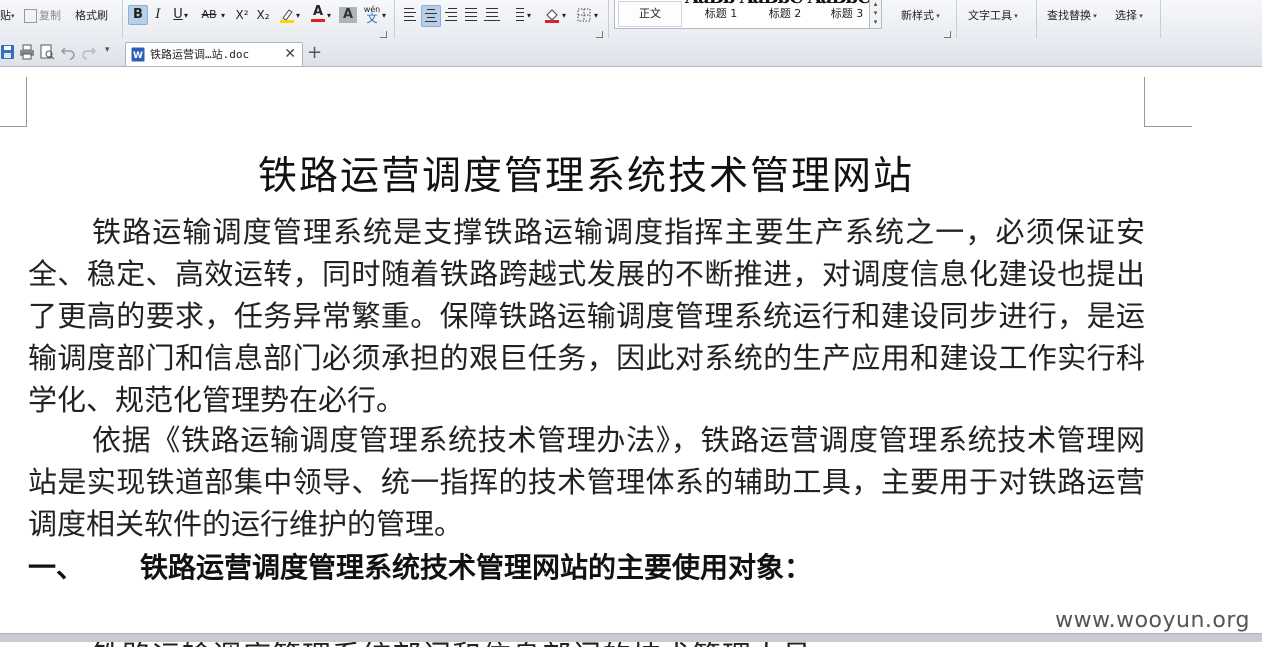 The image size is (1262, 647). I want to click on italic-button: I, so click(158, 15).